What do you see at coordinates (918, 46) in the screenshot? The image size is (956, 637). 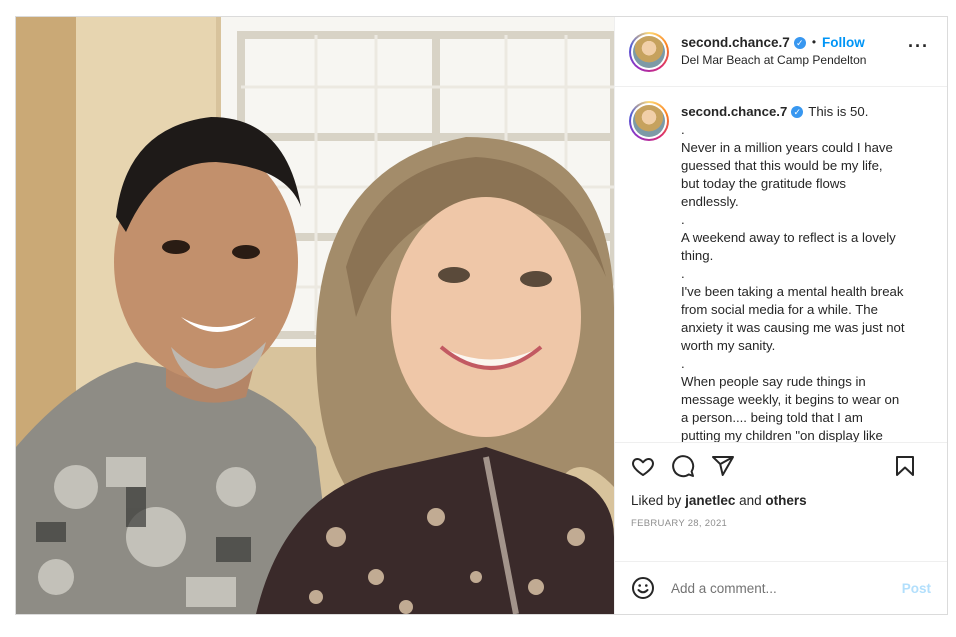 I see `more-options-icon: ···` at bounding box center [918, 46].